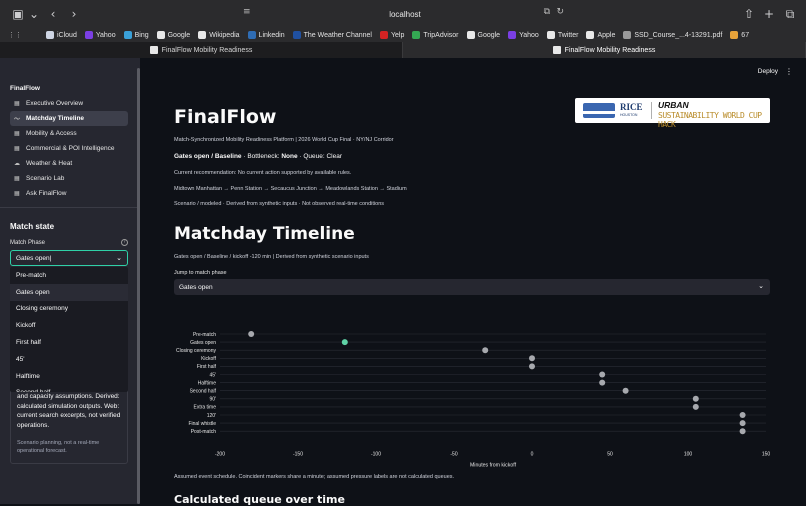 The image size is (806, 506). Describe the element at coordinates (153, 50) in the screenshot. I see `tab-favicon-icon` at that location.